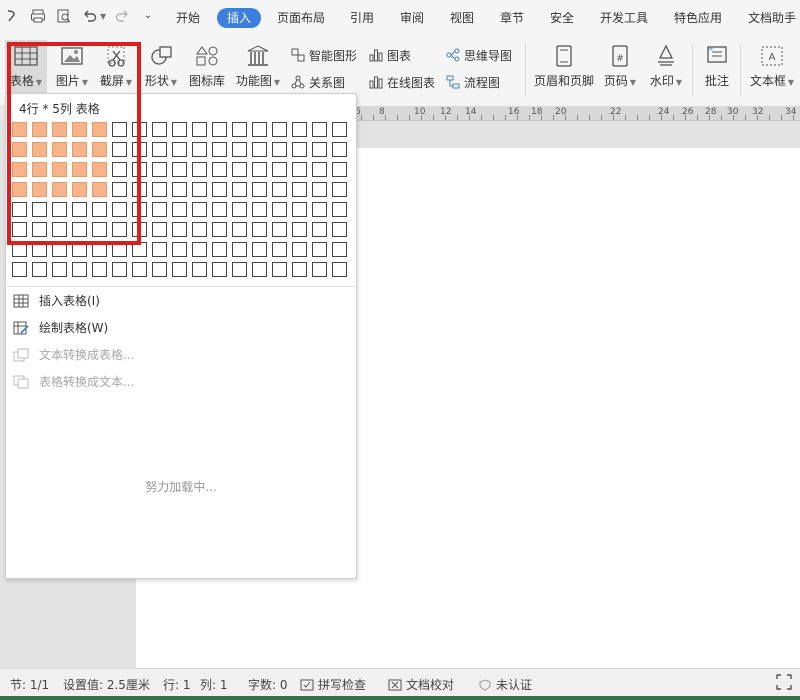  What do you see at coordinates (161, 66) in the screenshot?
I see `shape-button: 形状 ▼` at bounding box center [161, 66].